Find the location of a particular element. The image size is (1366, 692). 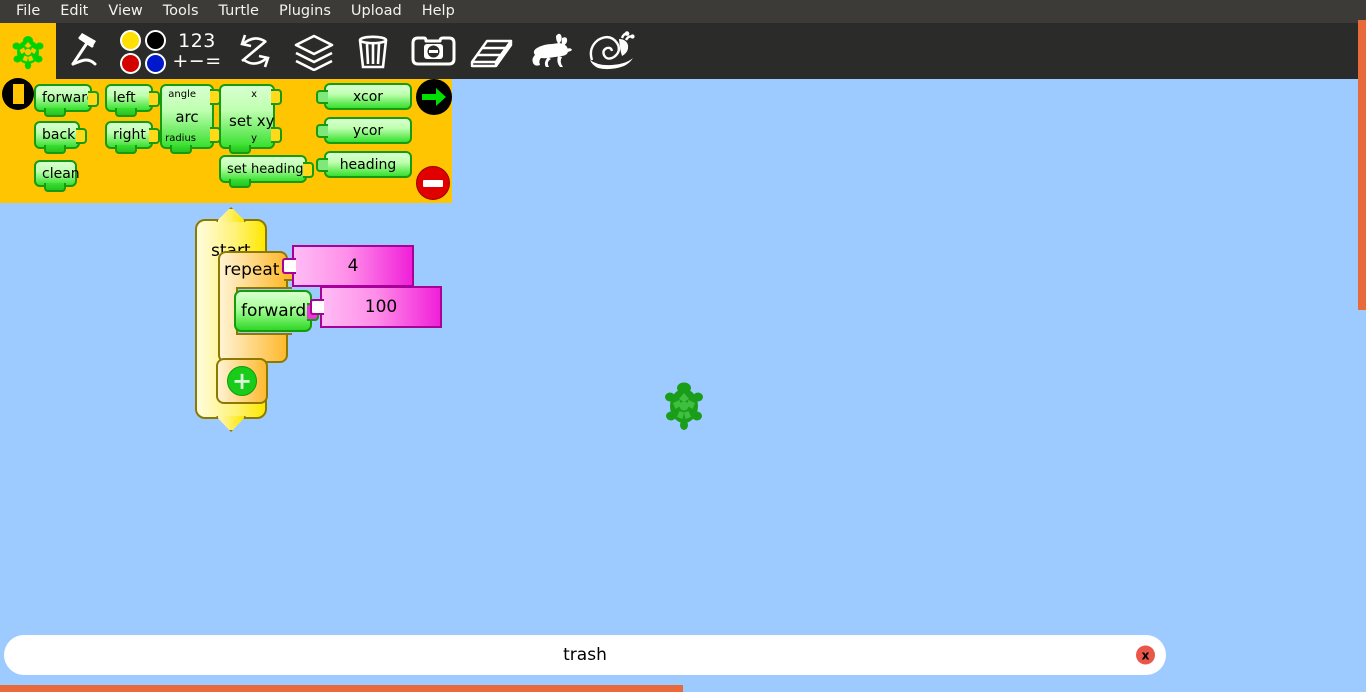

palette-block-left: left is located at coordinates (132, 100).